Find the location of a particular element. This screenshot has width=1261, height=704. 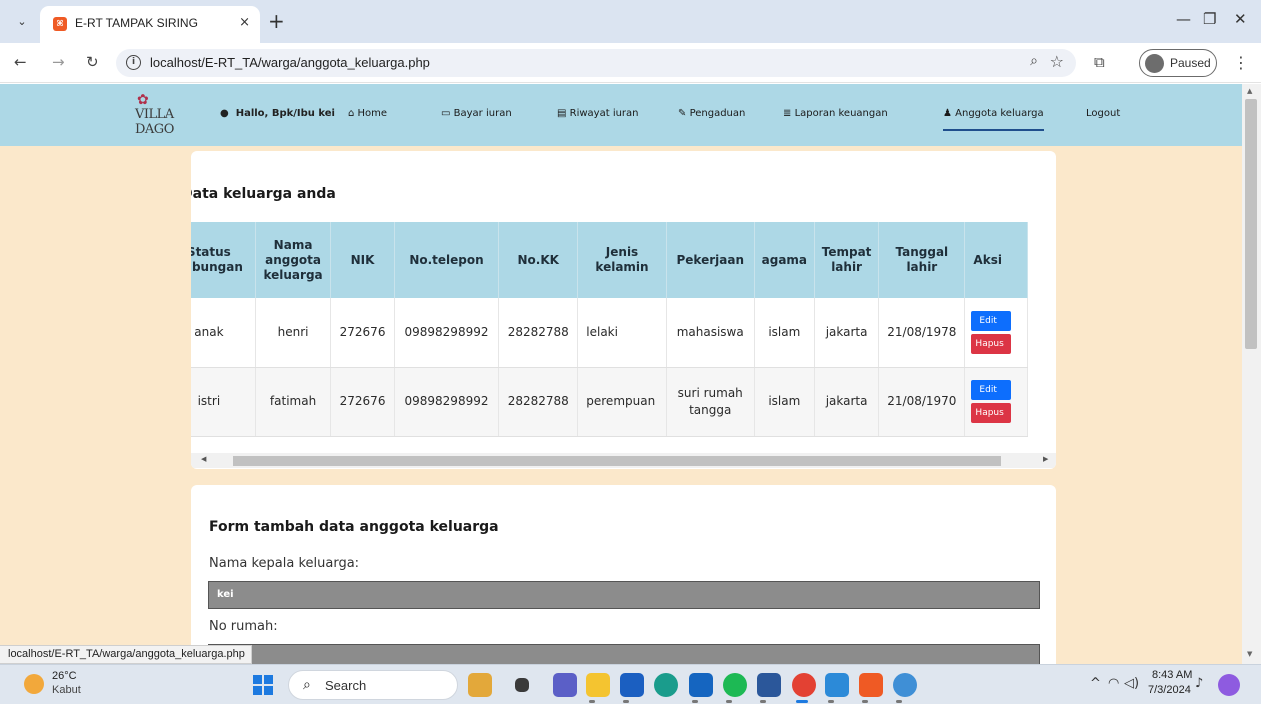

cell-telepon: 09898298992 is located at coordinates (447, 402).